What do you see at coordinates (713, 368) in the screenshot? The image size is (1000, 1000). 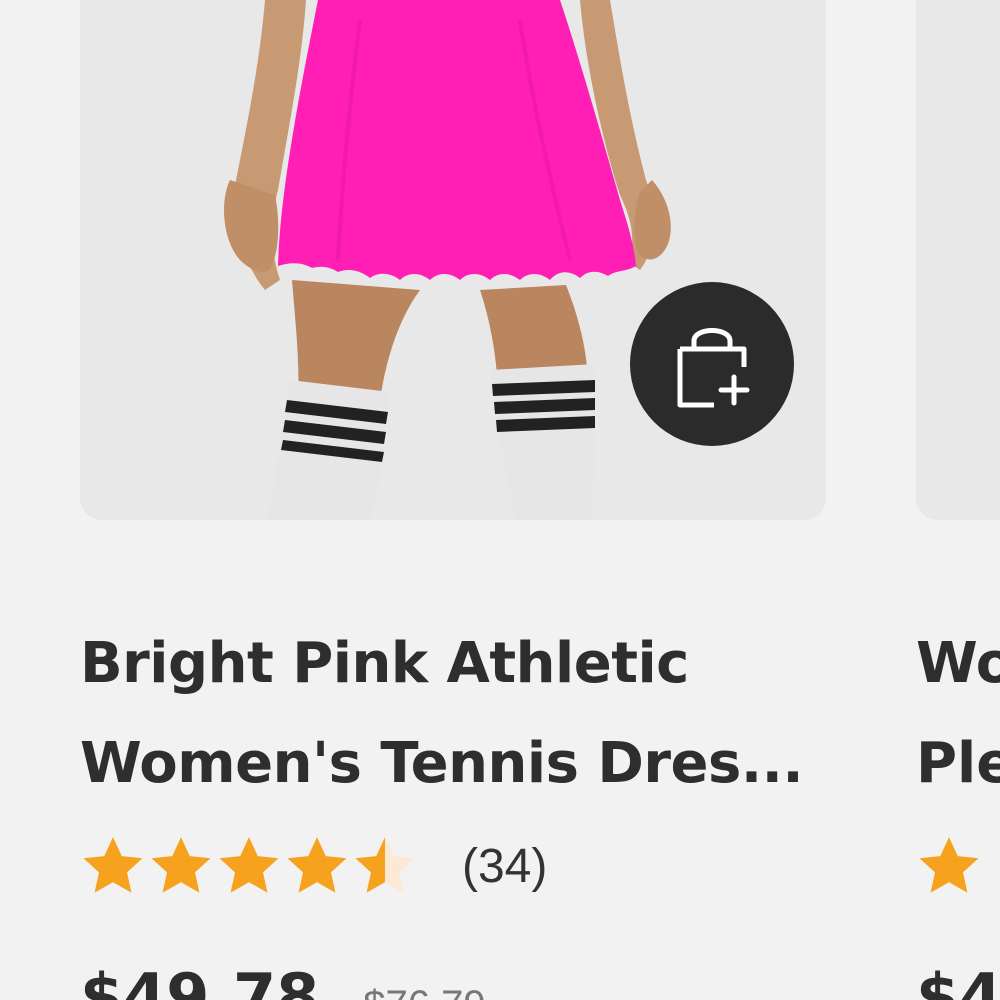 I see `shopping-bag-plus-icon` at bounding box center [713, 368].